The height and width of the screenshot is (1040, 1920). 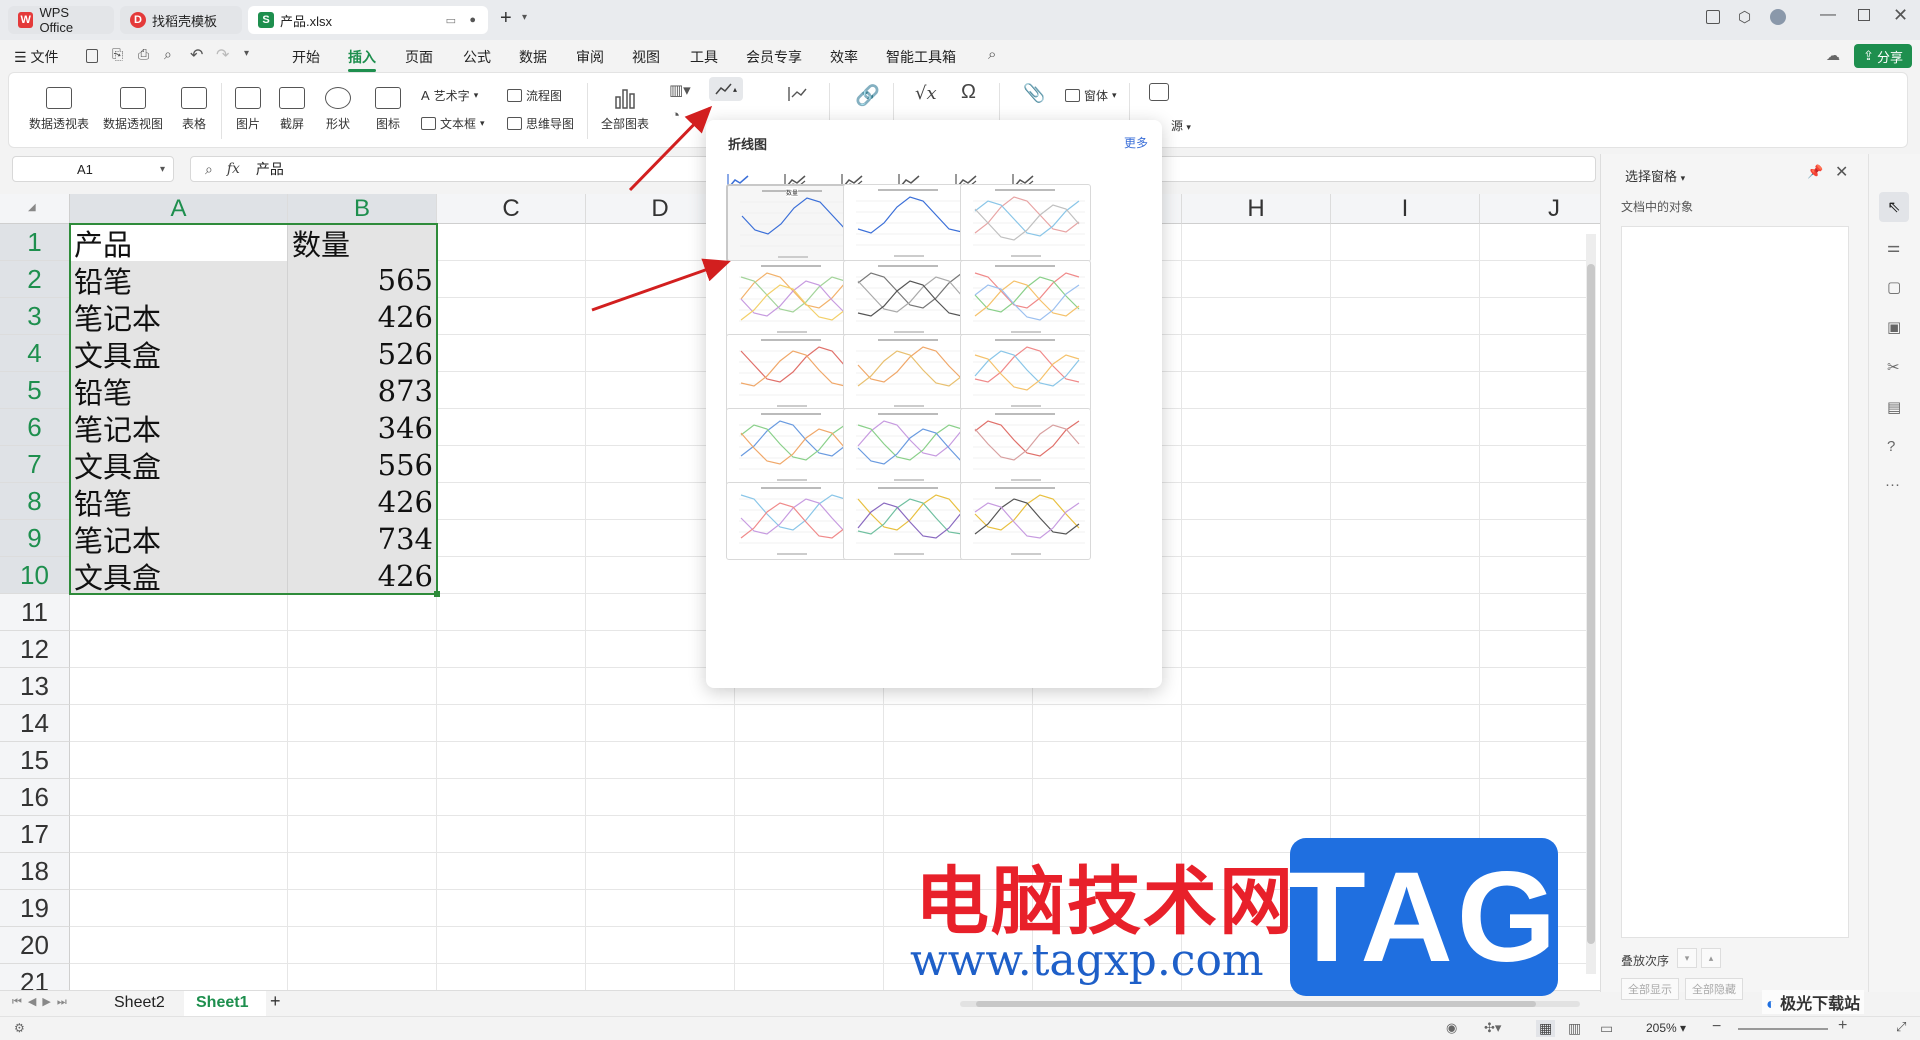 What do you see at coordinates (1087, 960) in the screenshot?
I see `watermark-url: www.tagxp.com` at bounding box center [1087, 960].